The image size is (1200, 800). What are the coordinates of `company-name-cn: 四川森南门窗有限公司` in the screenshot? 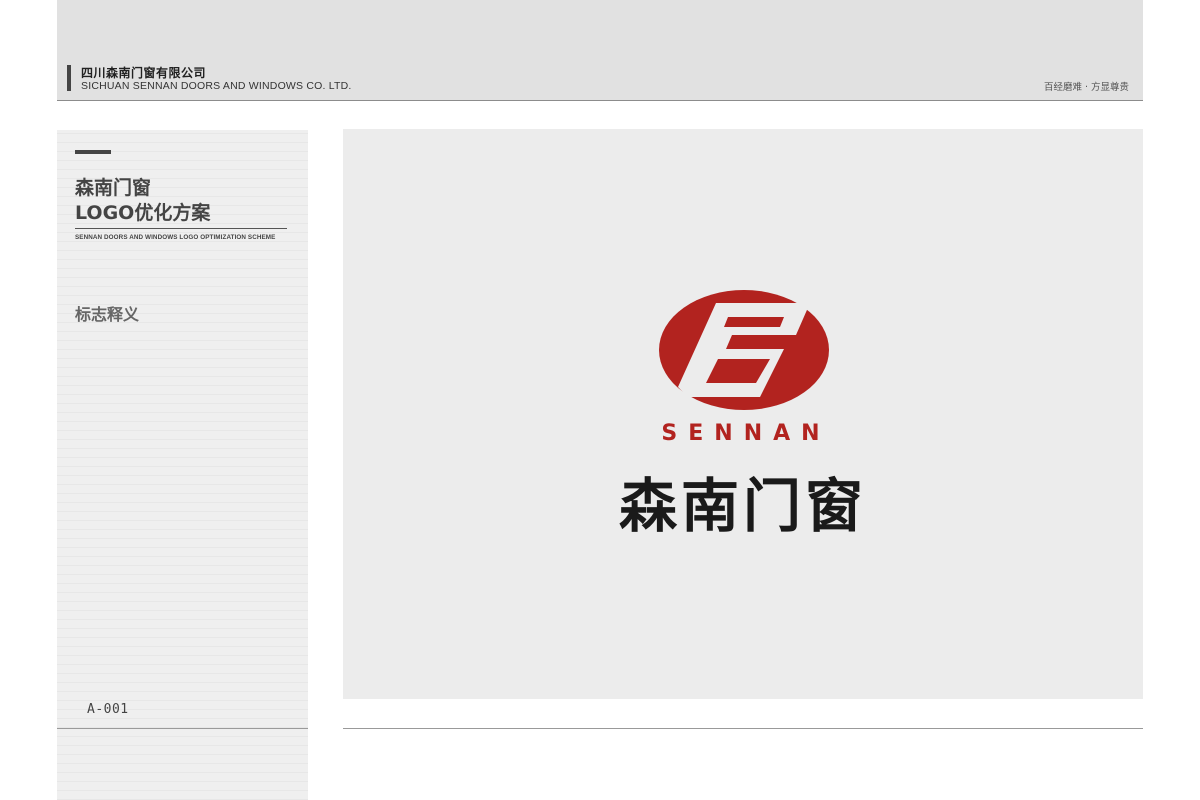 It's located at (144, 73).